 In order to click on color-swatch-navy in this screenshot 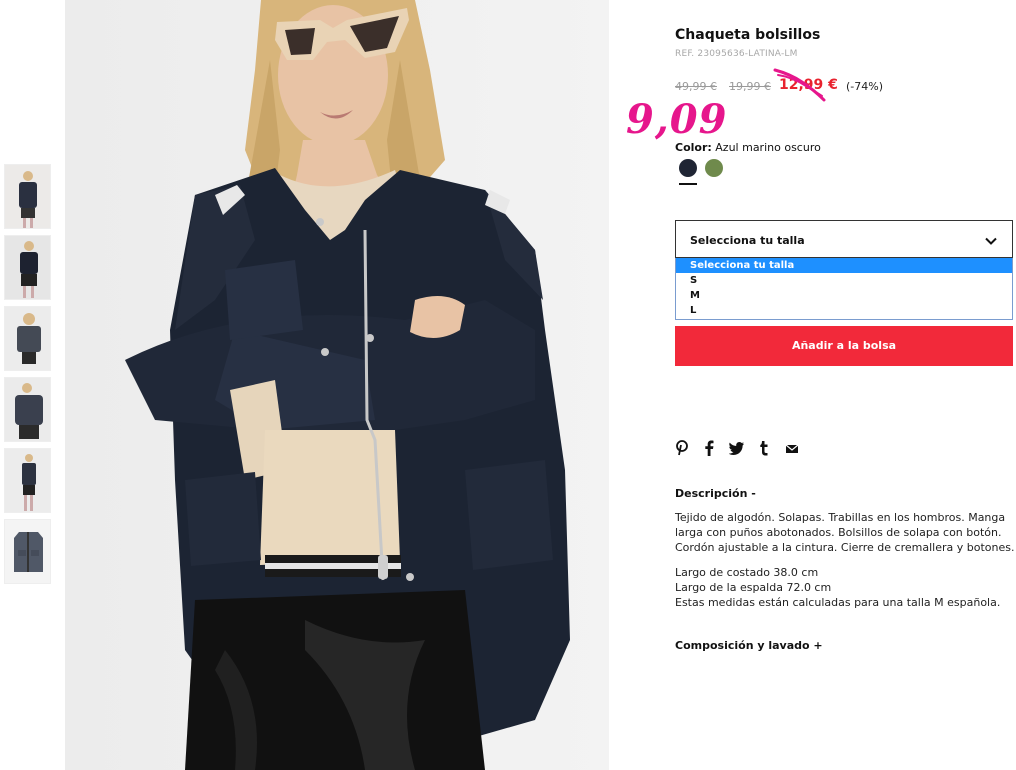, I will do `click(688, 168)`.